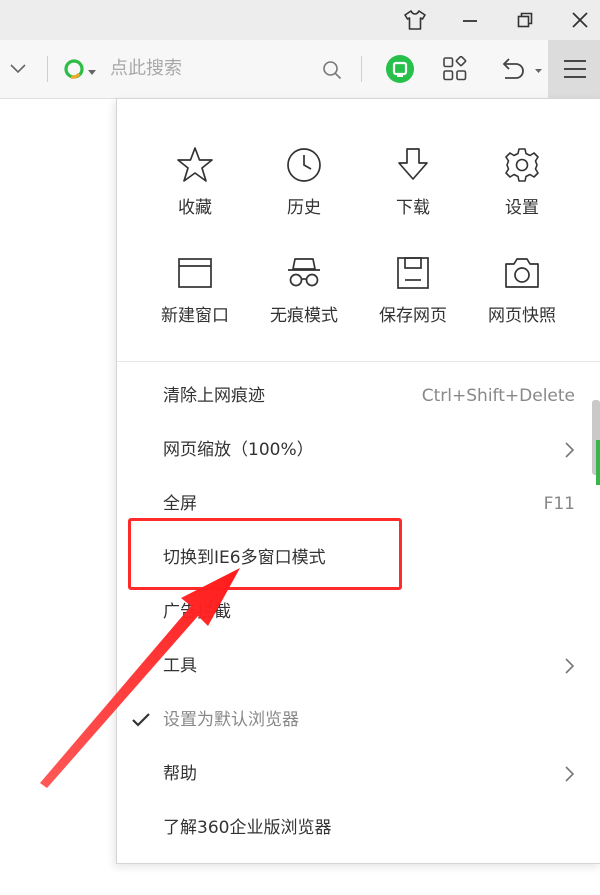 The image size is (600, 895). Describe the element at coordinates (180, 504) in the screenshot. I see `menu-item-label: 全屏` at that location.